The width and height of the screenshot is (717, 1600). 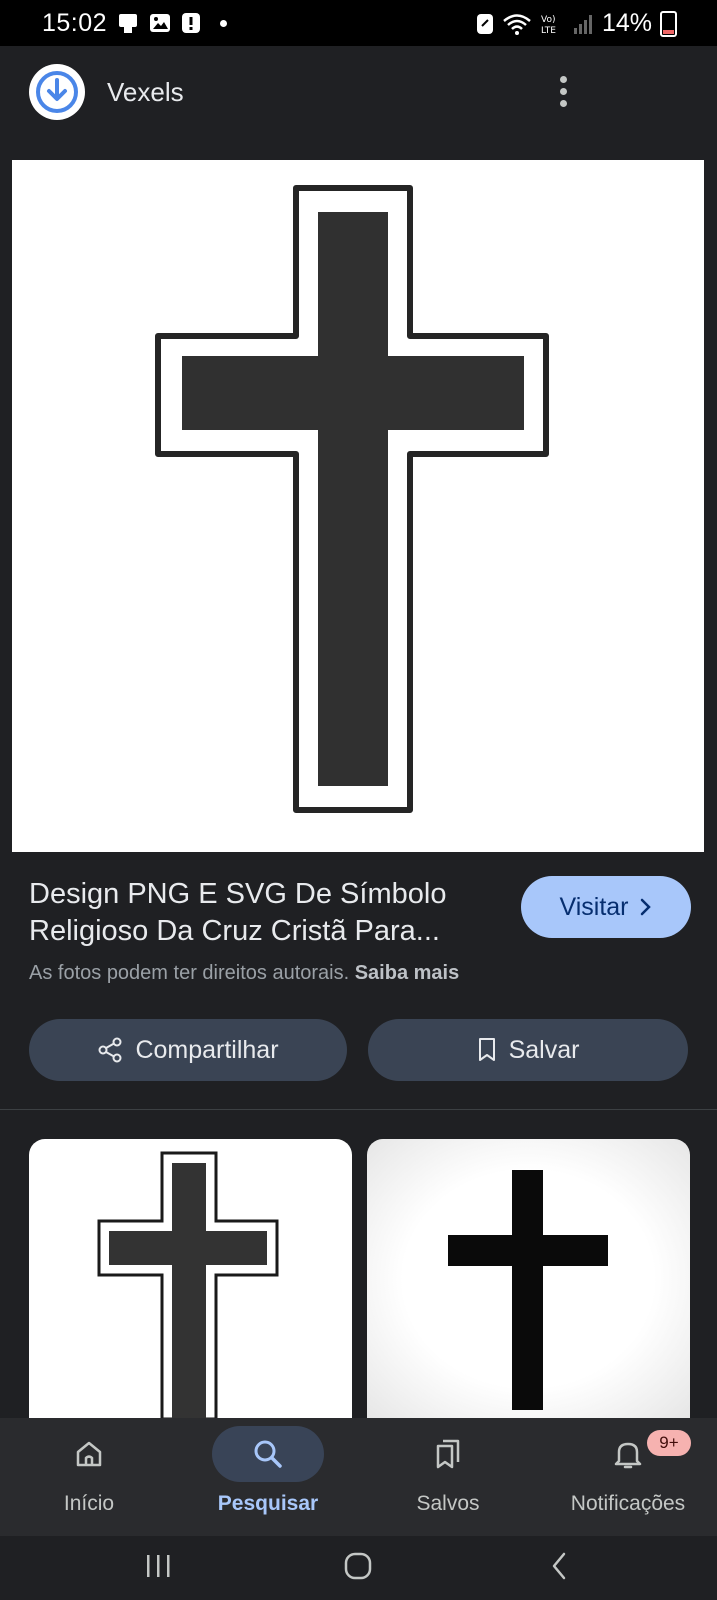 I want to click on share-button: Compartilhar, so click(x=188, y=1050).